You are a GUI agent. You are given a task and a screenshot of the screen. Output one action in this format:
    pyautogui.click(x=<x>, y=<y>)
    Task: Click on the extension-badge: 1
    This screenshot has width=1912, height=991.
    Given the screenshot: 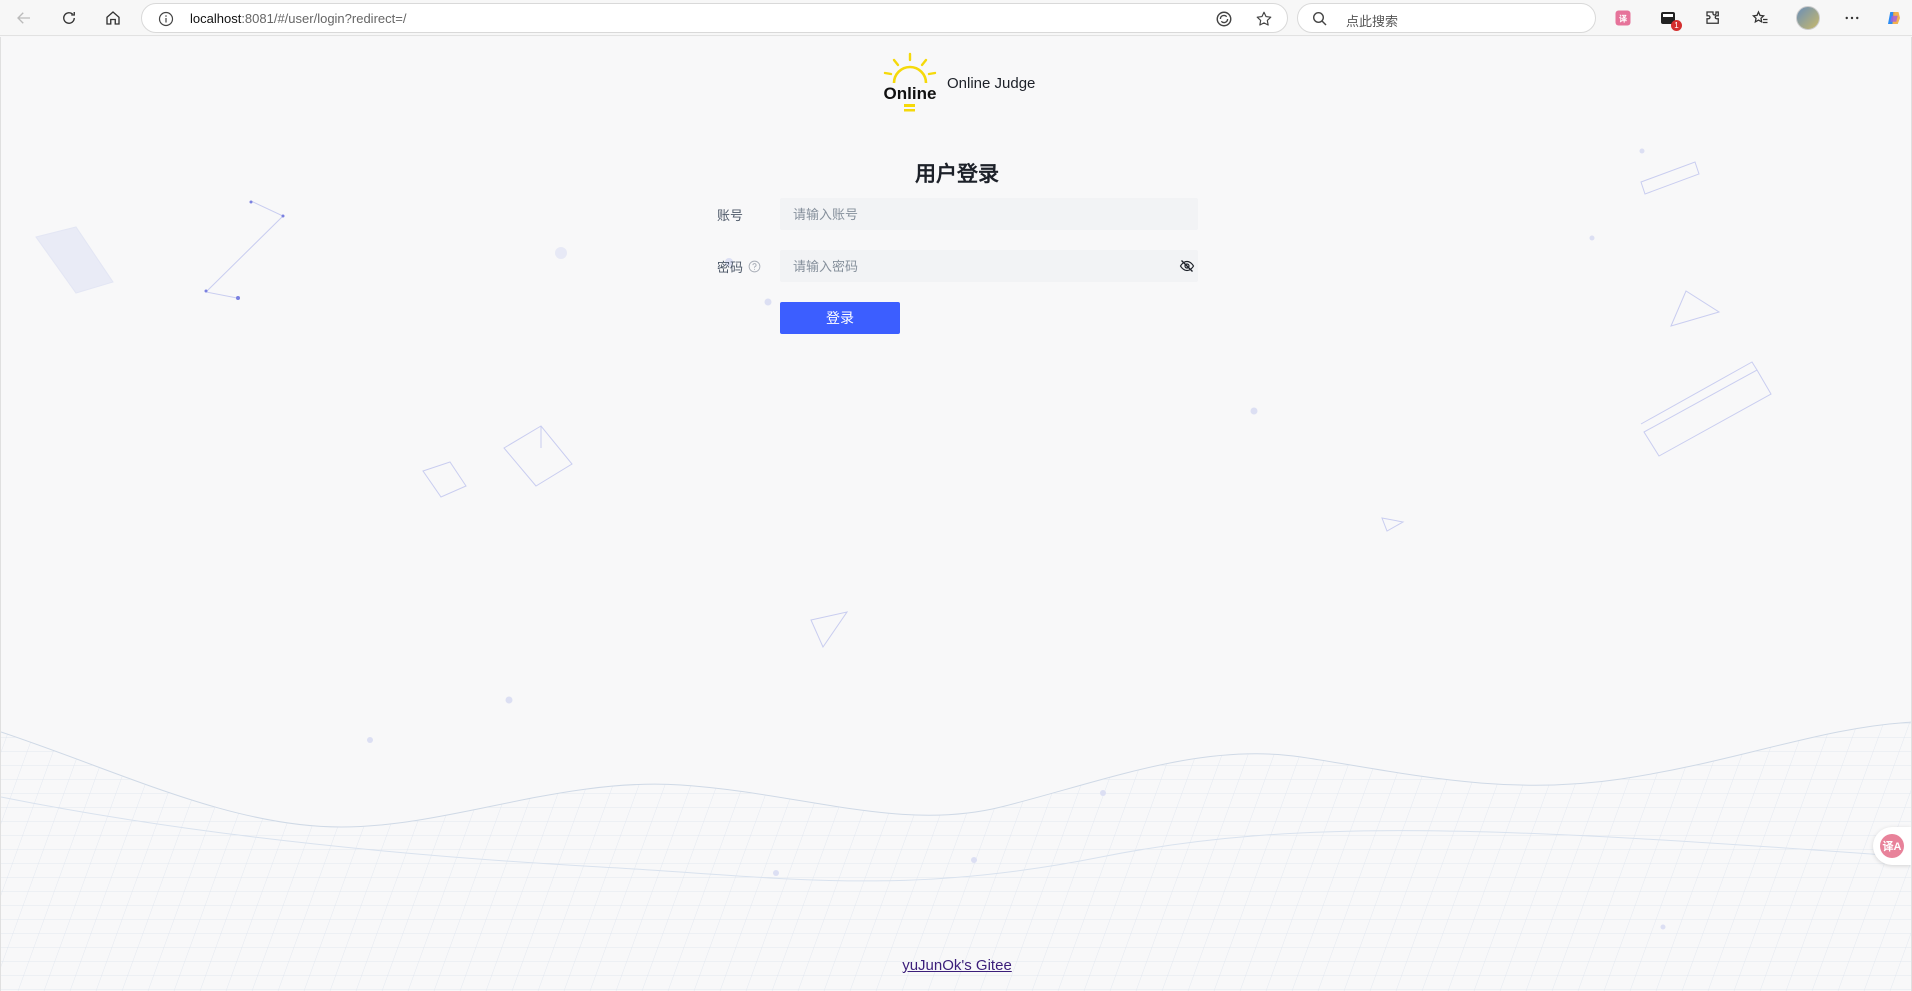 What is the action you would take?
    pyautogui.click(x=1676, y=25)
    